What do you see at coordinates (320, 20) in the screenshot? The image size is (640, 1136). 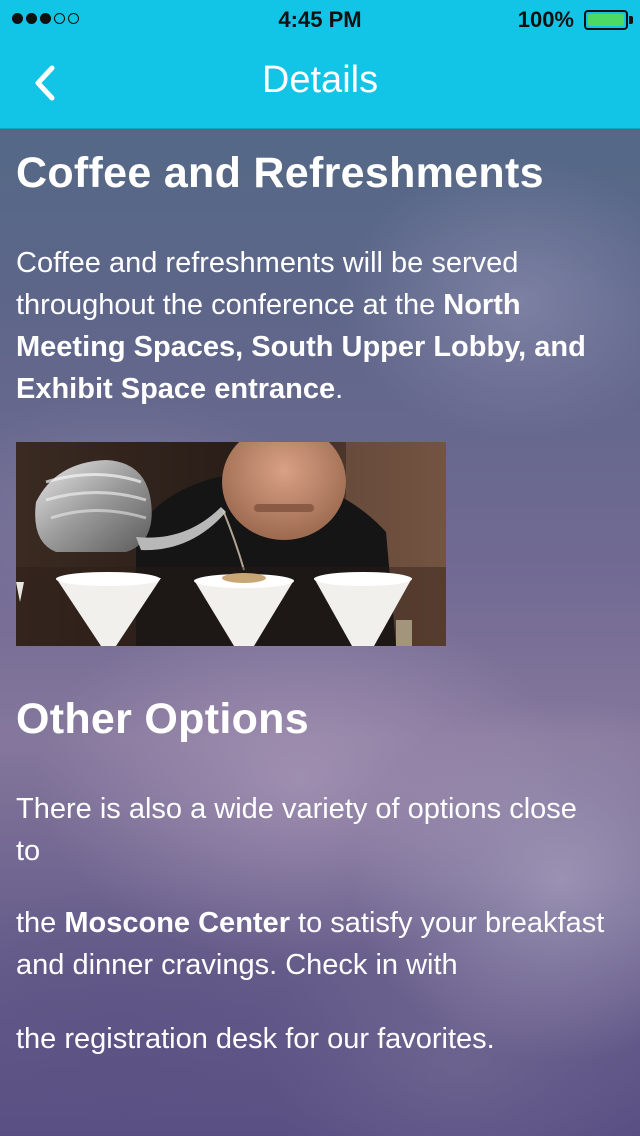 I see `status-bar: 4:45 PM 100%` at bounding box center [320, 20].